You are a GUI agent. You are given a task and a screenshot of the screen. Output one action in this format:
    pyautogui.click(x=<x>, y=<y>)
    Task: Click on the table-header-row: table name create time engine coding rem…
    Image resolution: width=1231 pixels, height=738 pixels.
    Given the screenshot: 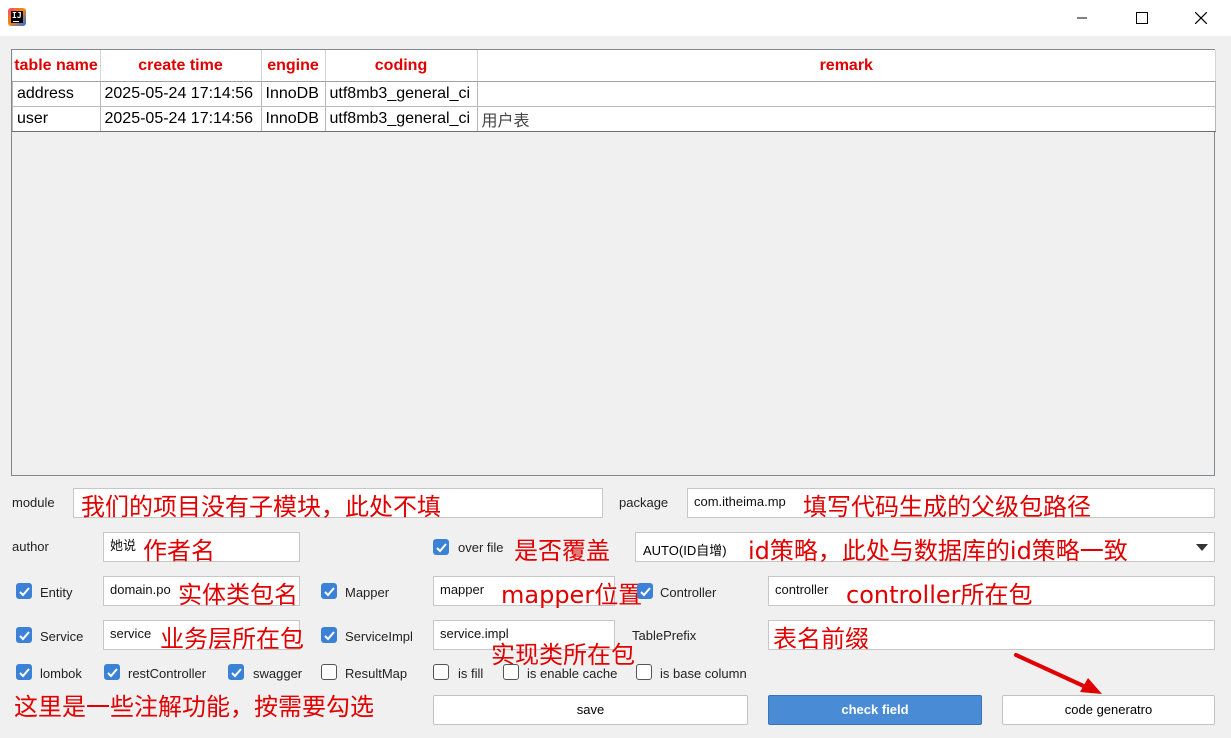 What is the action you would take?
    pyautogui.click(x=614, y=66)
    